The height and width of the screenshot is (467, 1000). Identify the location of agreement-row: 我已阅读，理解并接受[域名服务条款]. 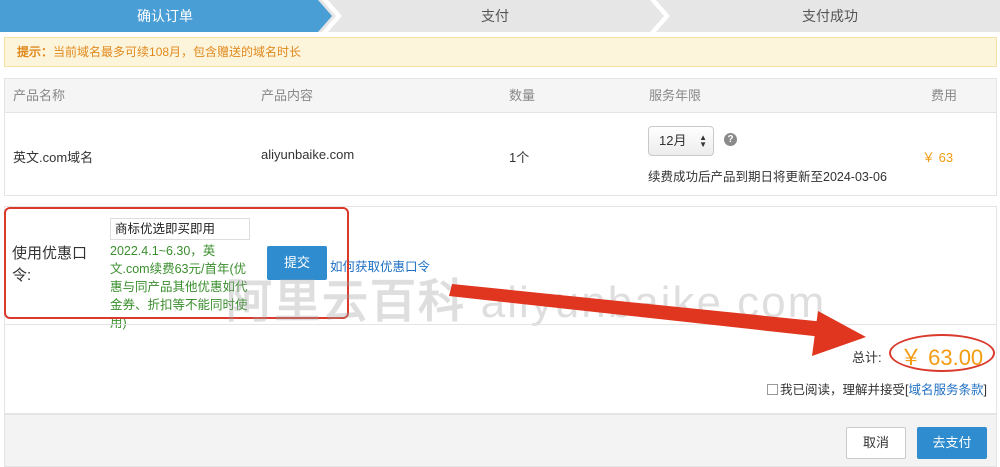
(877, 388).